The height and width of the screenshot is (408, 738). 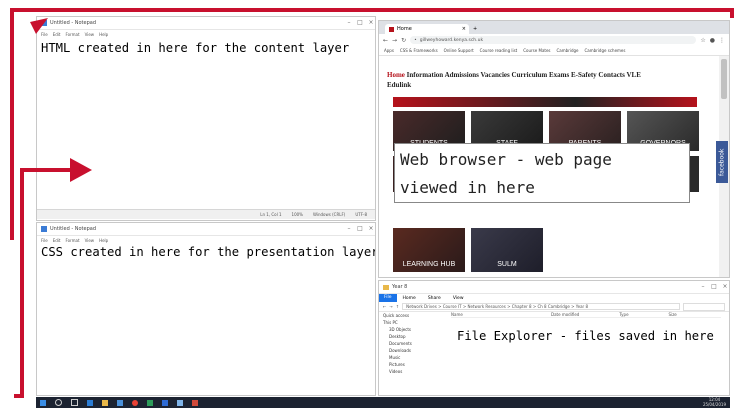 I want to click on tab-close-icon: ×, so click(x=465, y=29).